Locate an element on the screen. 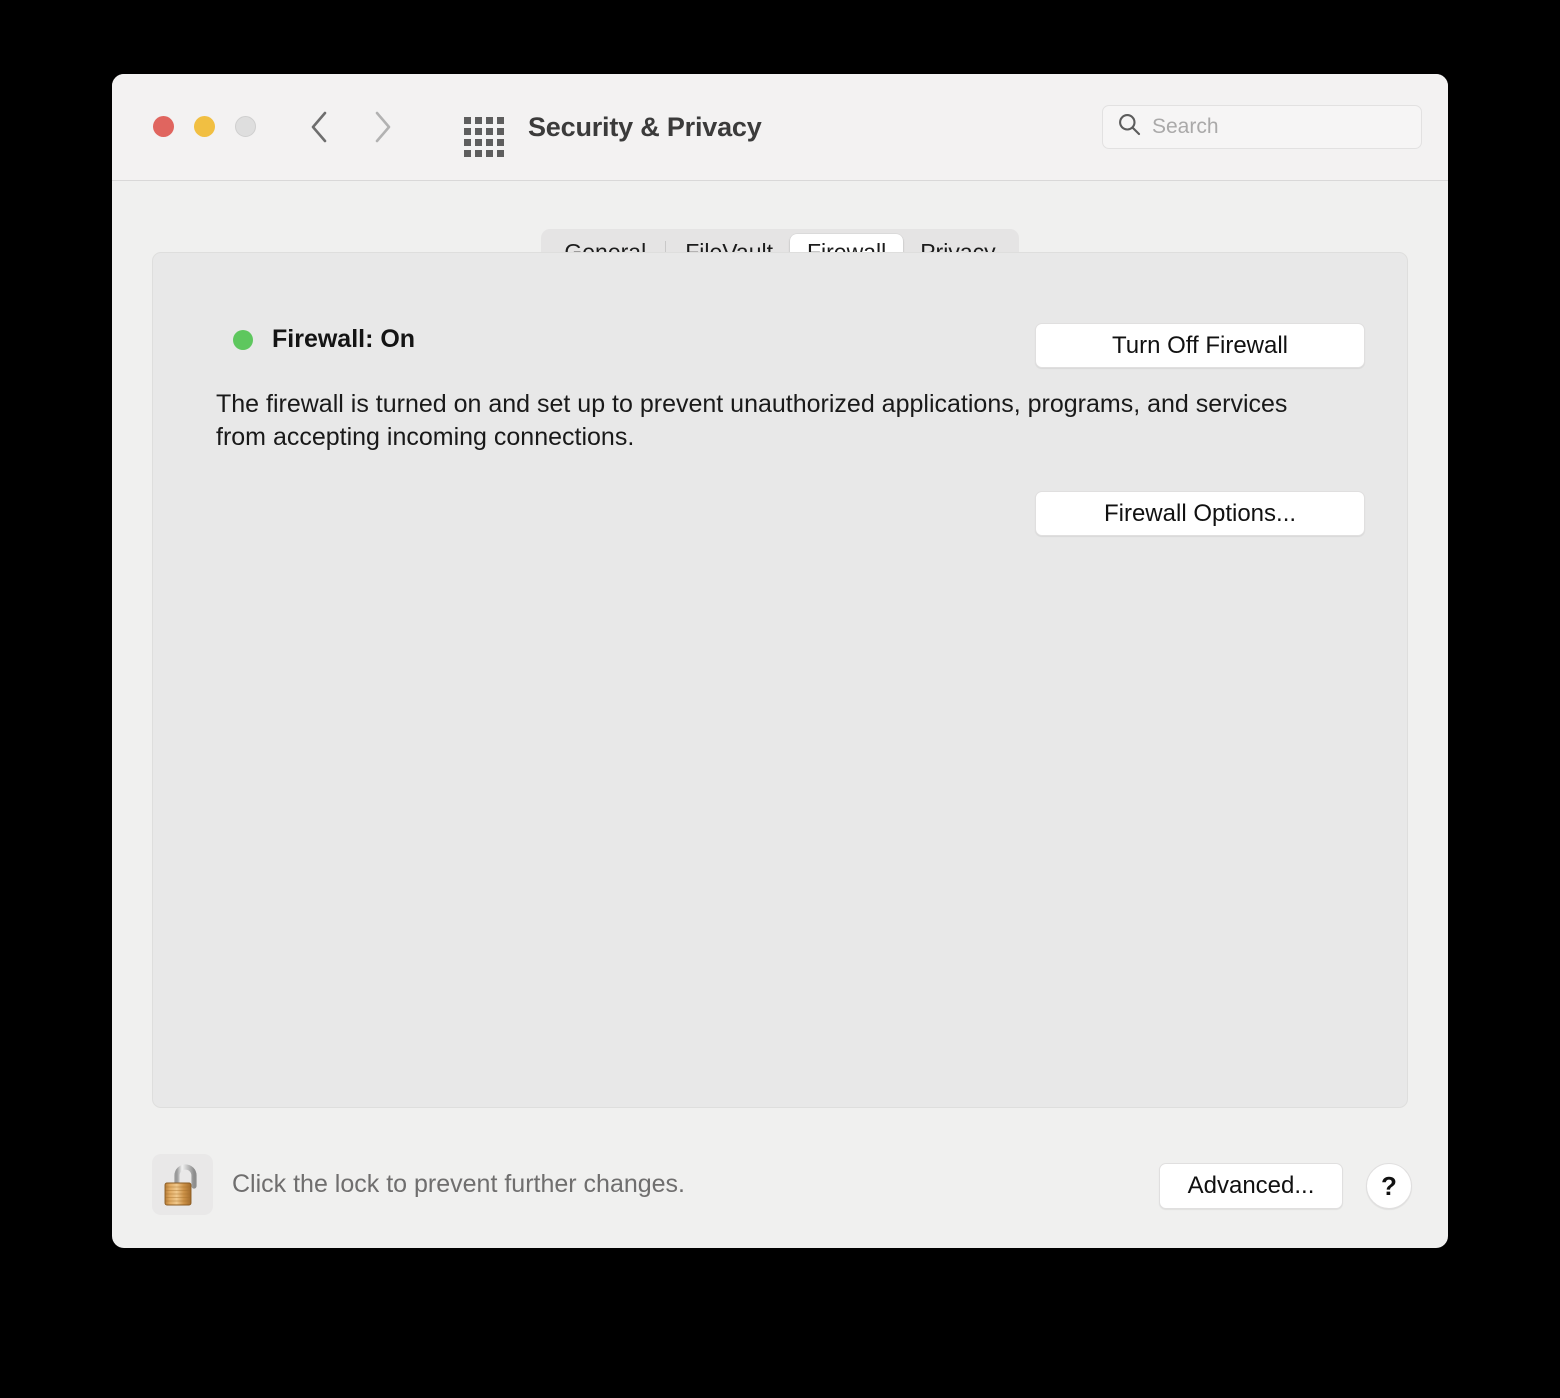 This screenshot has height=1398, width=1560. turn-off-firewall-button: Turn Off Firewall is located at coordinates (1200, 345).